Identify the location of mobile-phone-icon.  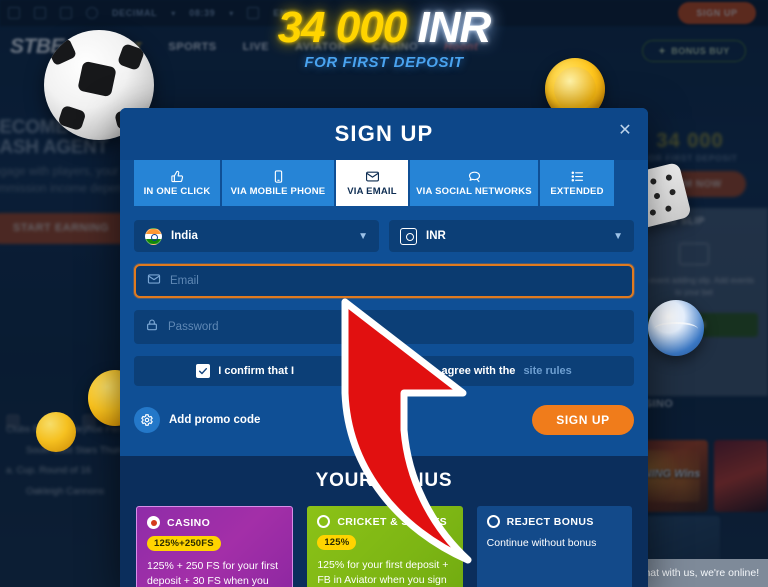
(278, 176).